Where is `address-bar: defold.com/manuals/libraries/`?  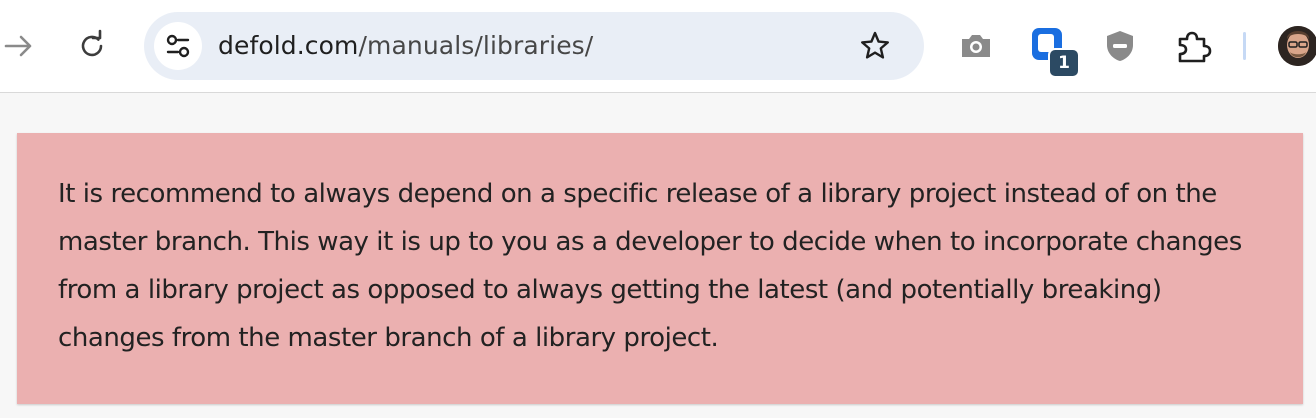 address-bar: defold.com/manuals/libraries/ is located at coordinates (534, 46).